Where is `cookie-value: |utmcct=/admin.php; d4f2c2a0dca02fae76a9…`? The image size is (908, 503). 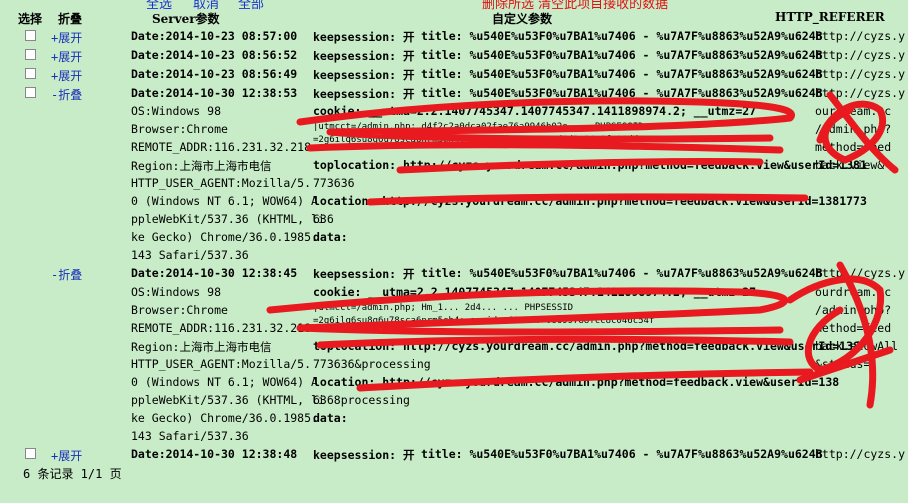
cookie-value: |utmcct=/admin.php; d4f2c2a0dca02fae76a9… is located at coordinates (478, 127).